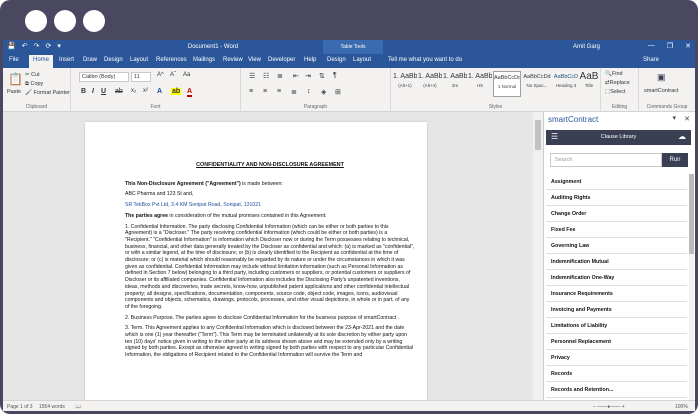 This screenshot has width=698, height=414. What do you see at coordinates (296, 76) in the screenshot?
I see `decrease-indent-icon: ⇤` at bounding box center [296, 76].